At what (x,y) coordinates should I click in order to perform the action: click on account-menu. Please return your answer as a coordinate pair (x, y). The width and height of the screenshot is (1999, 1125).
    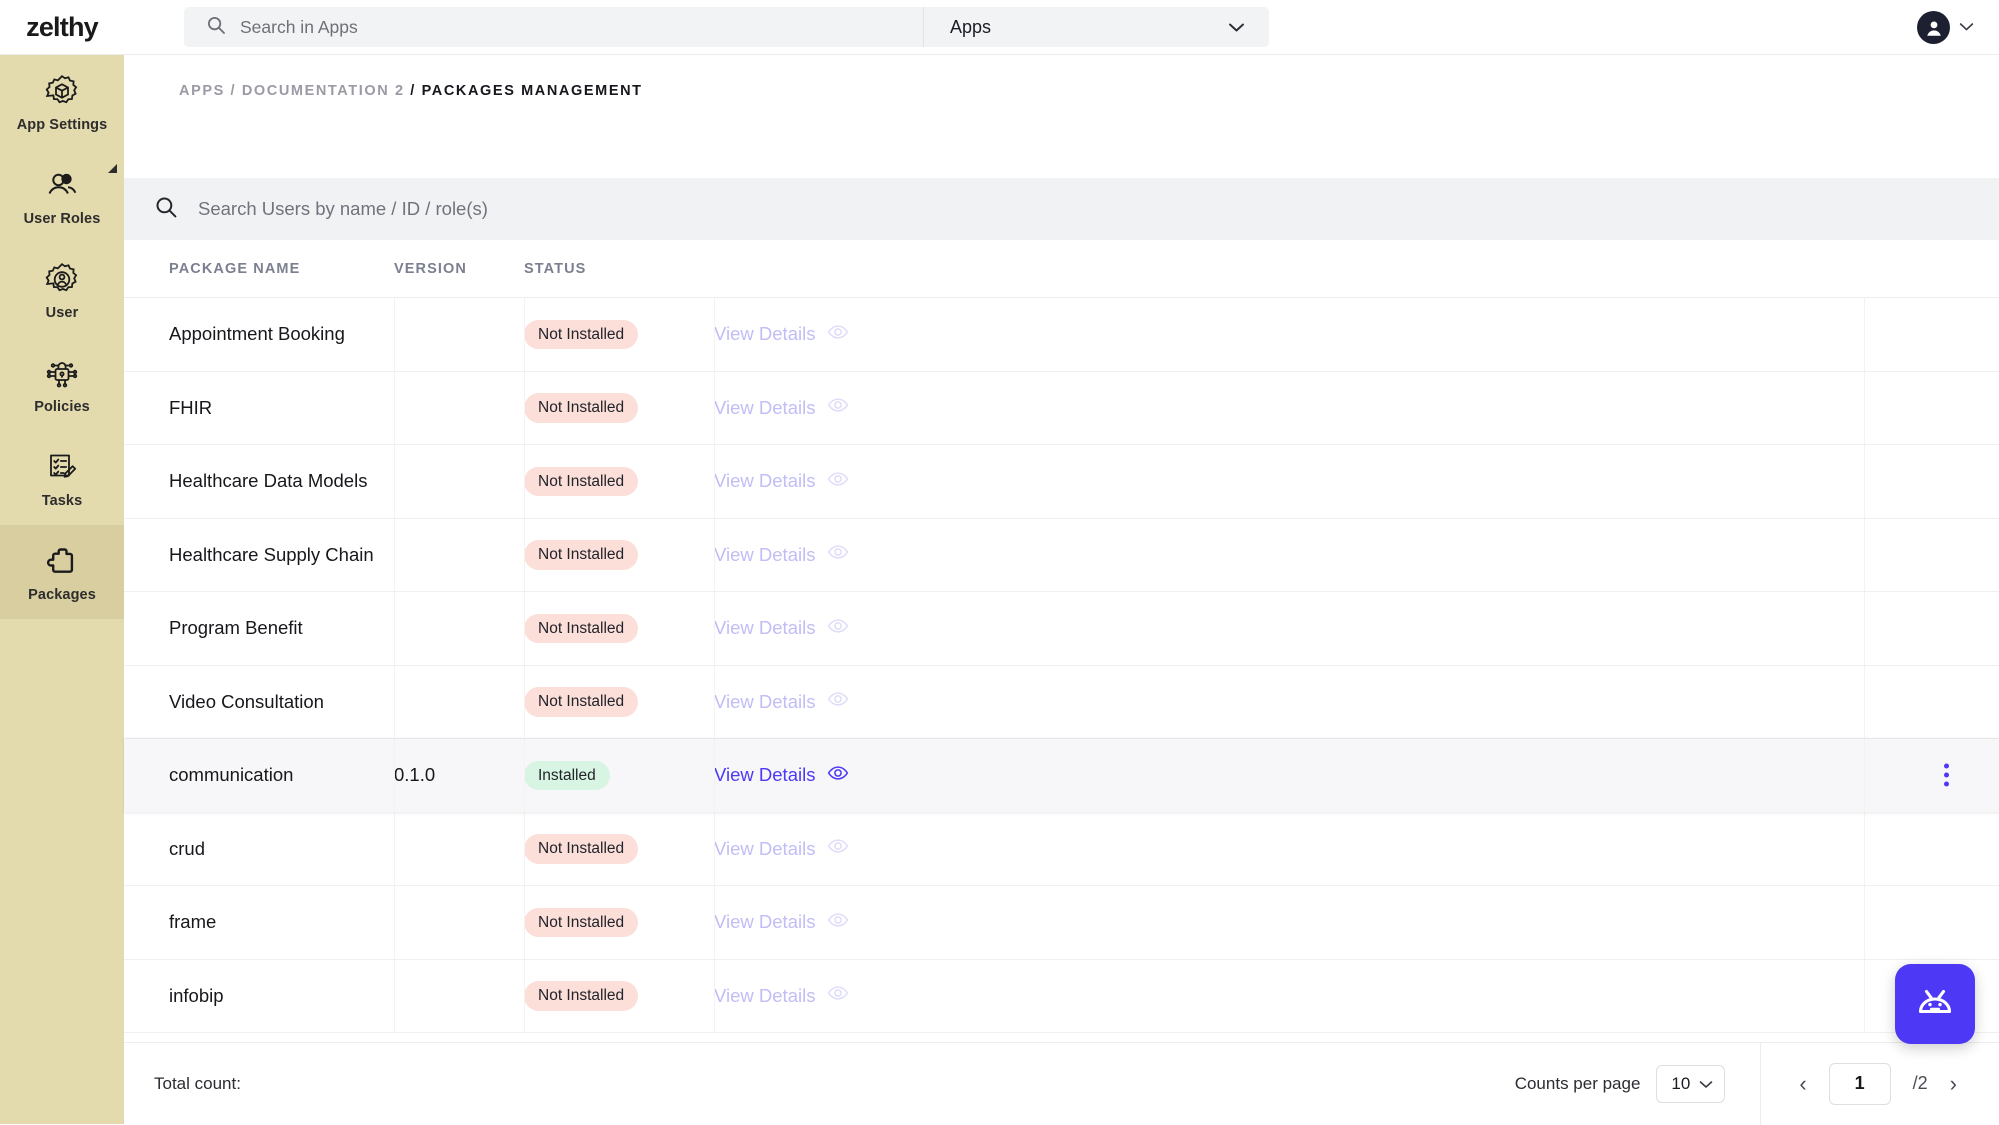
    Looking at the image, I should click on (1945, 27).